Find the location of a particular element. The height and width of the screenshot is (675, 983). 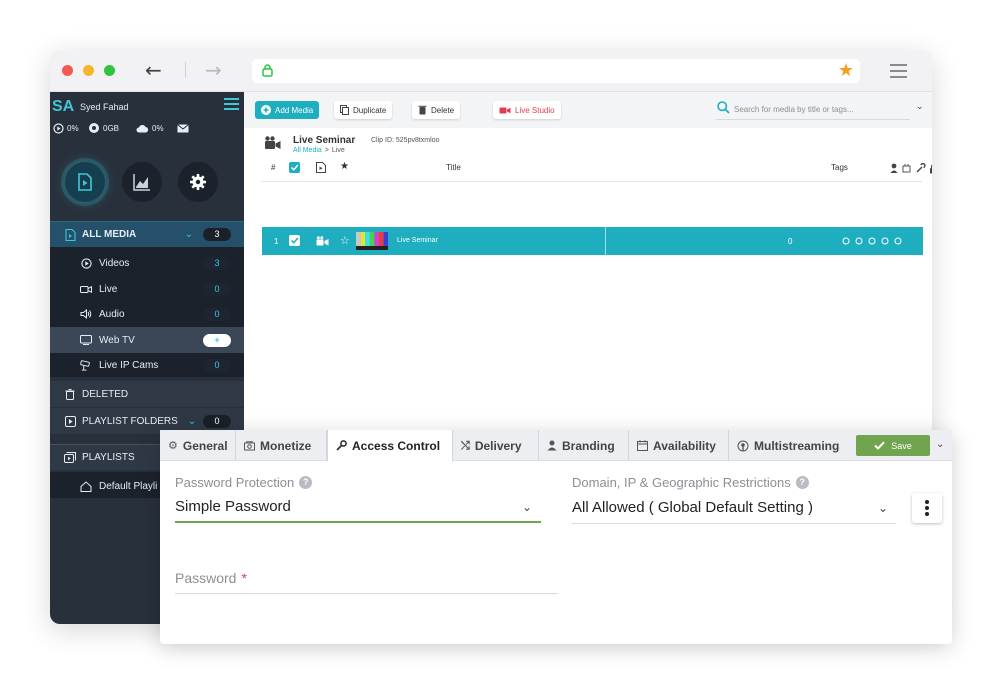

address-bar: ★ is located at coordinates (556, 71).